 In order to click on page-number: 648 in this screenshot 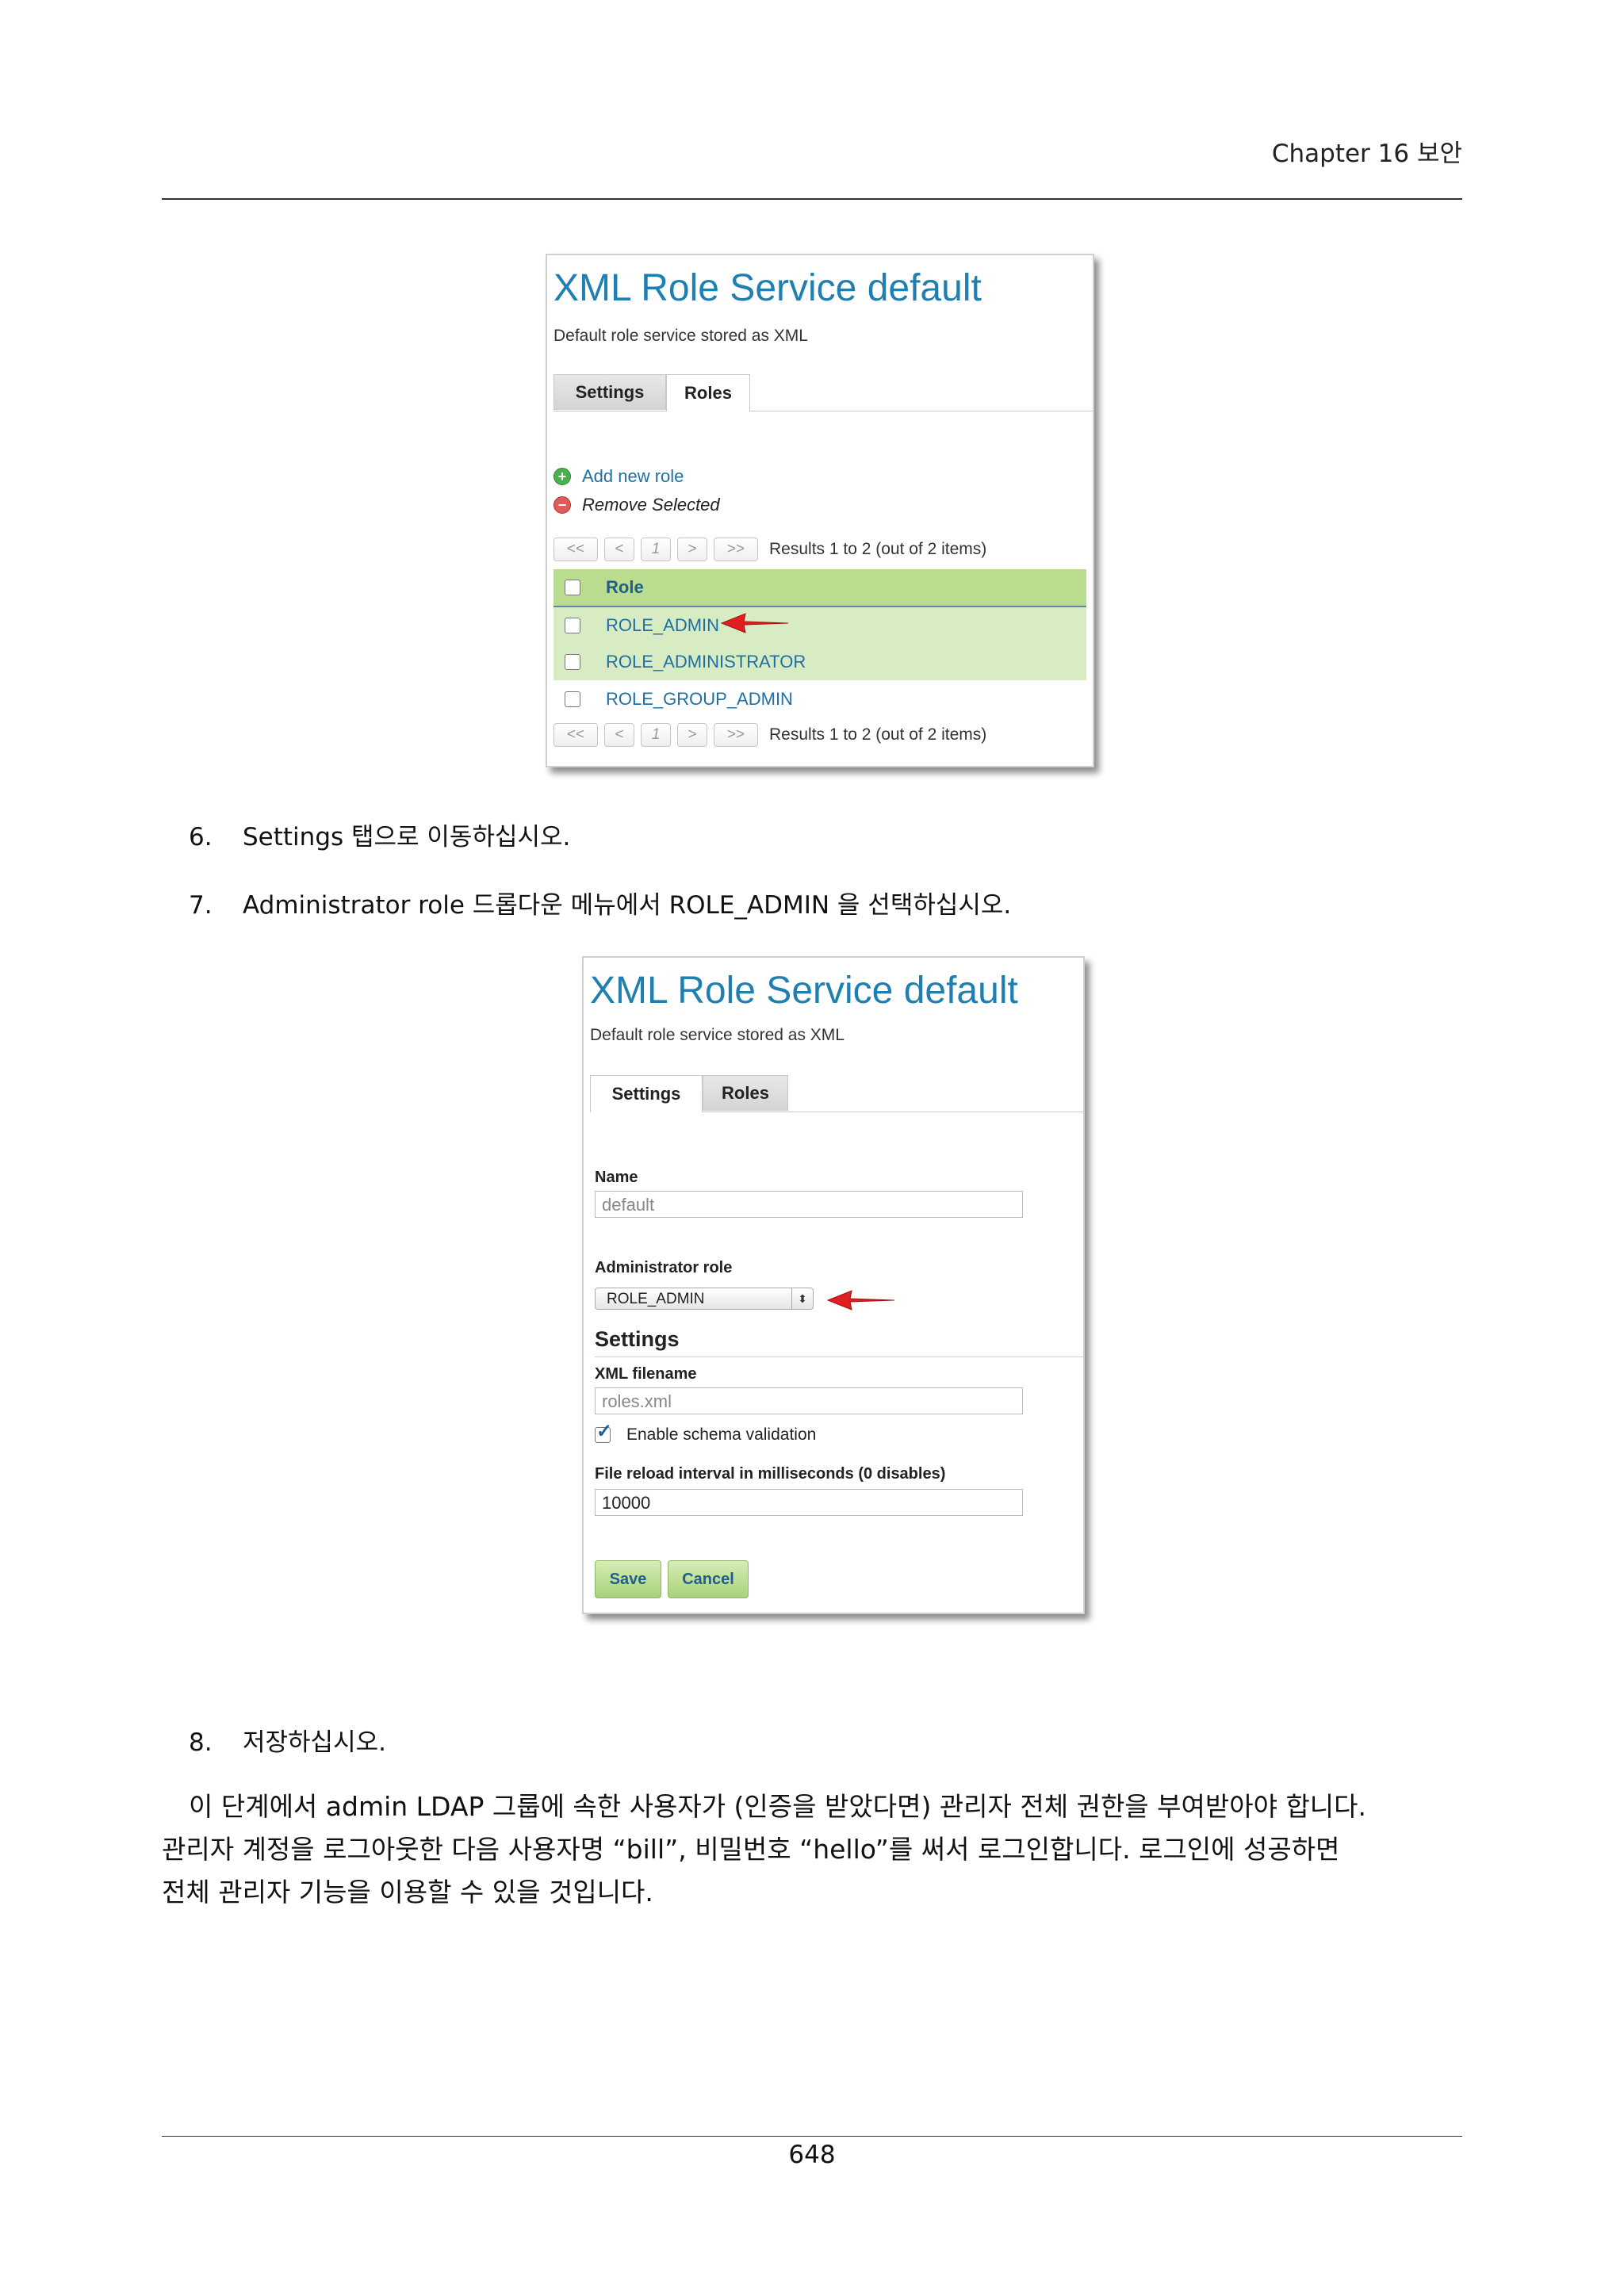, I will do `click(812, 2155)`.